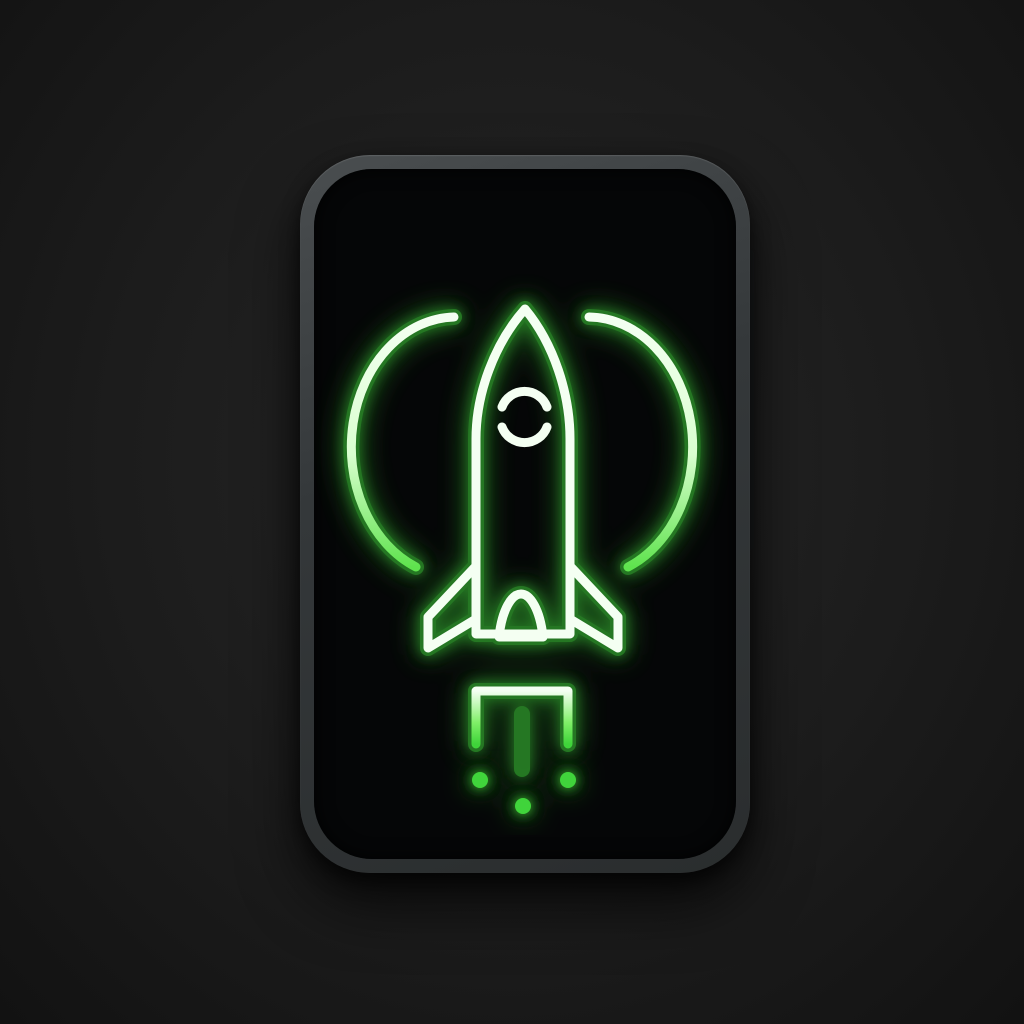 The width and height of the screenshot is (1024, 1024). Describe the element at coordinates (480, 780) in the screenshot. I see `exhaust-dot-left` at that location.